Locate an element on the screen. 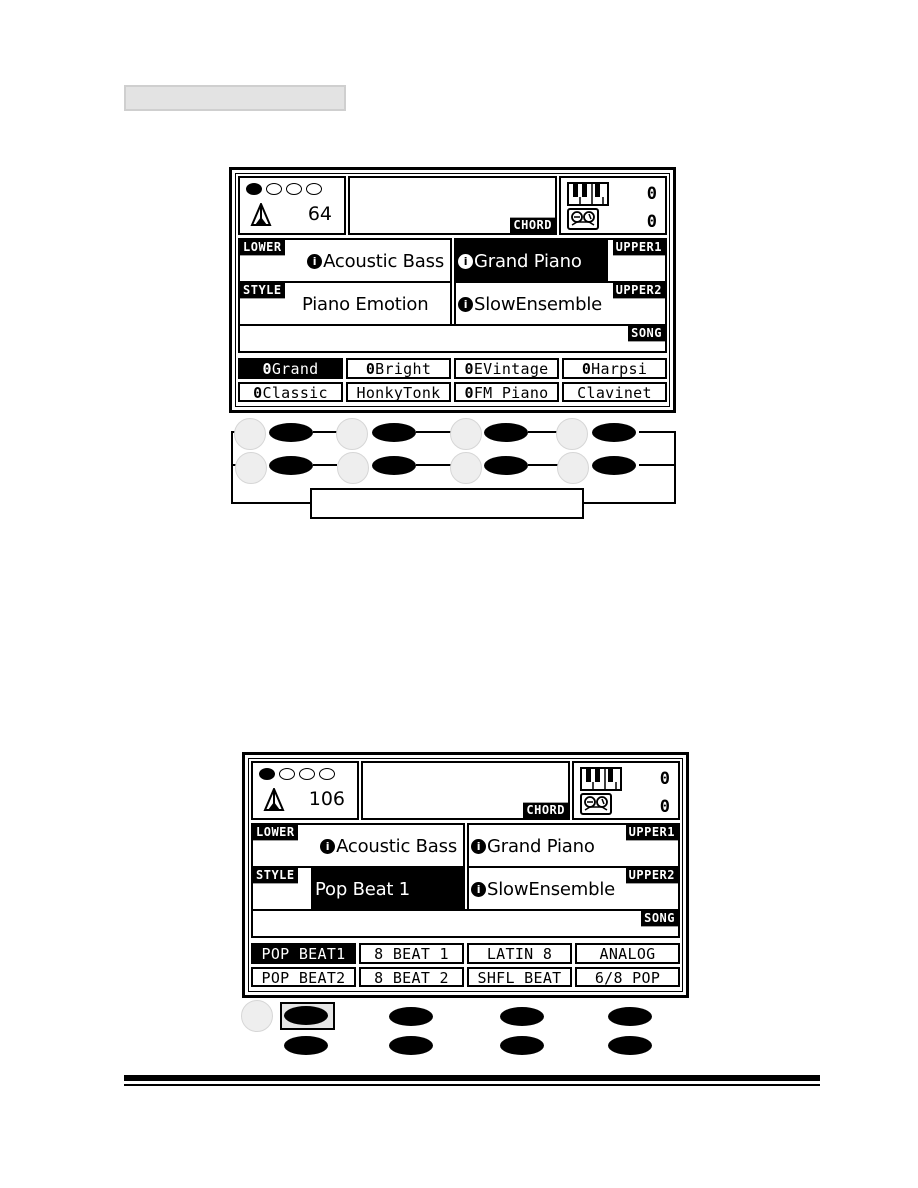 The height and width of the screenshot is (1188, 918). upper1-voice: i Grand Piano is located at coordinates (520, 262).